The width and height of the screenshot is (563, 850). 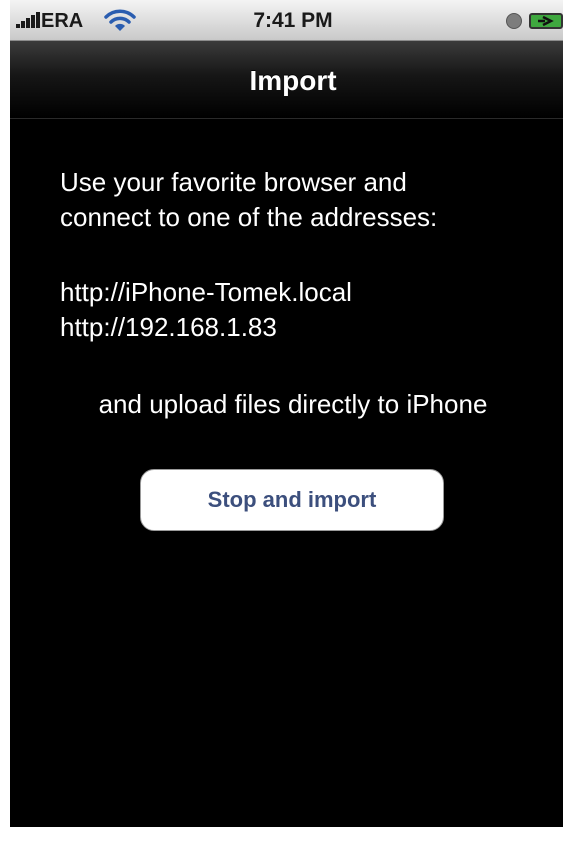 I want to click on navigation-bar: Import, so click(x=286, y=80).